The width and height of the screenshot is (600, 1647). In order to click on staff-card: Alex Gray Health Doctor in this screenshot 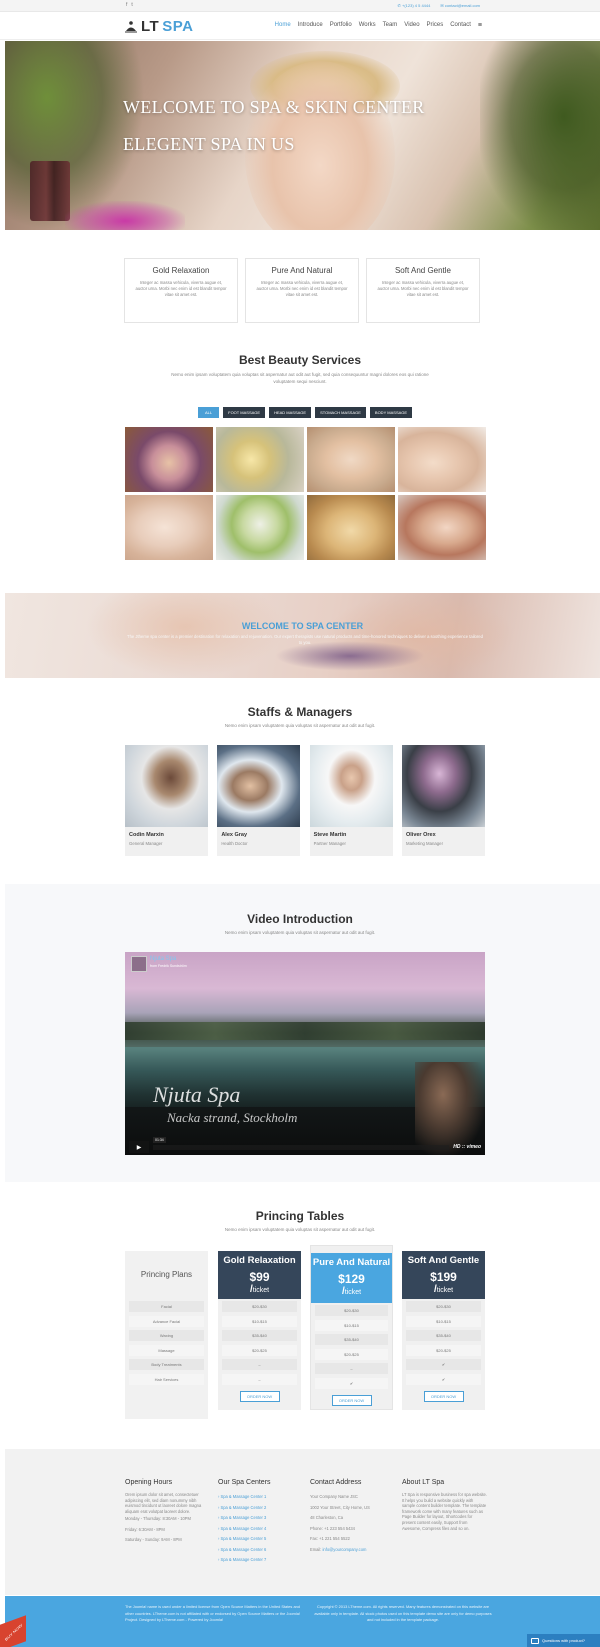, I will do `click(259, 800)`.